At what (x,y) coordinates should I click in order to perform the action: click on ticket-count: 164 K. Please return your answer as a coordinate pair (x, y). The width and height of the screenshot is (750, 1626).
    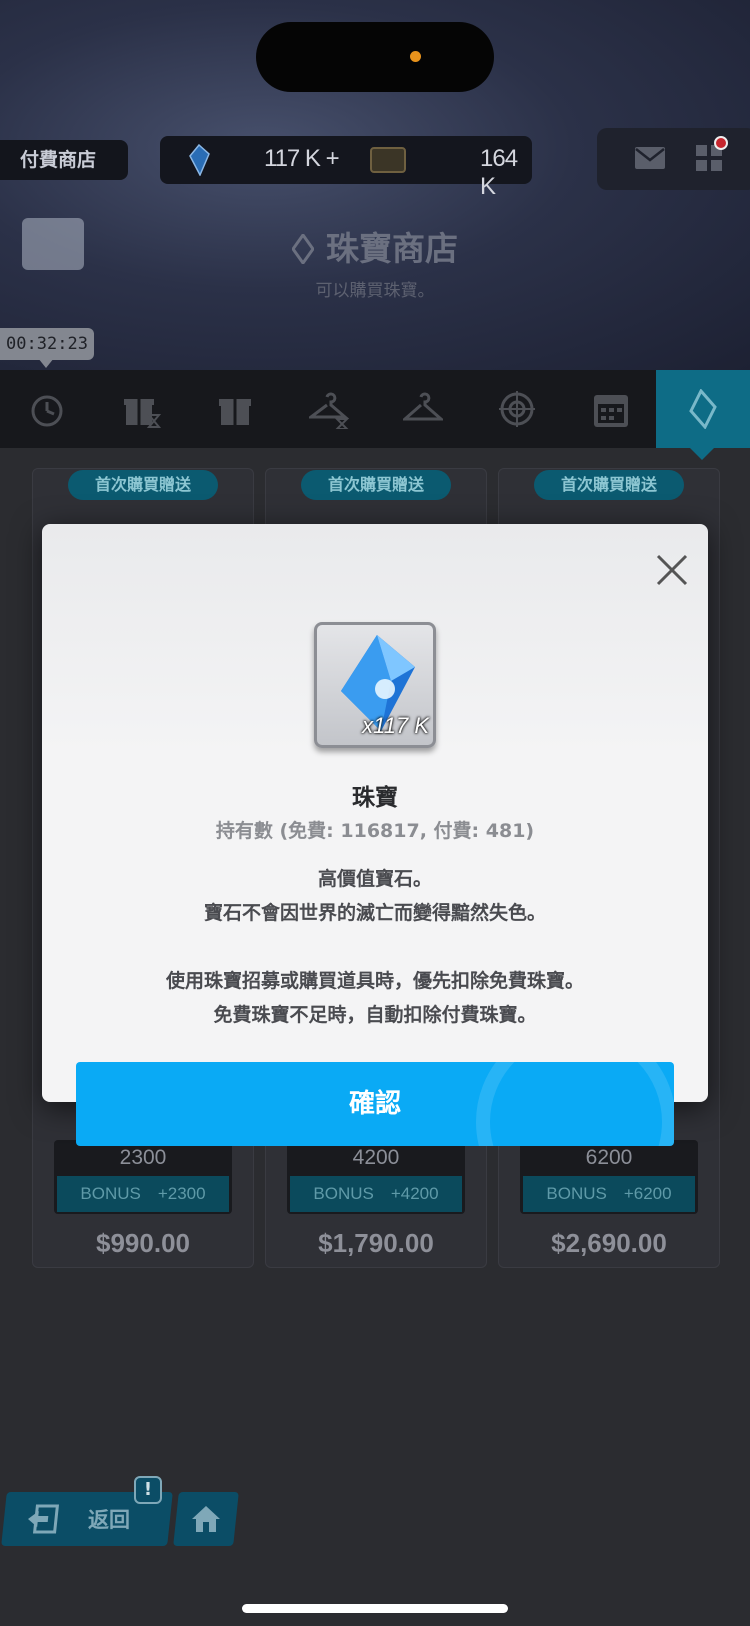
    Looking at the image, I should click on (499, 172).